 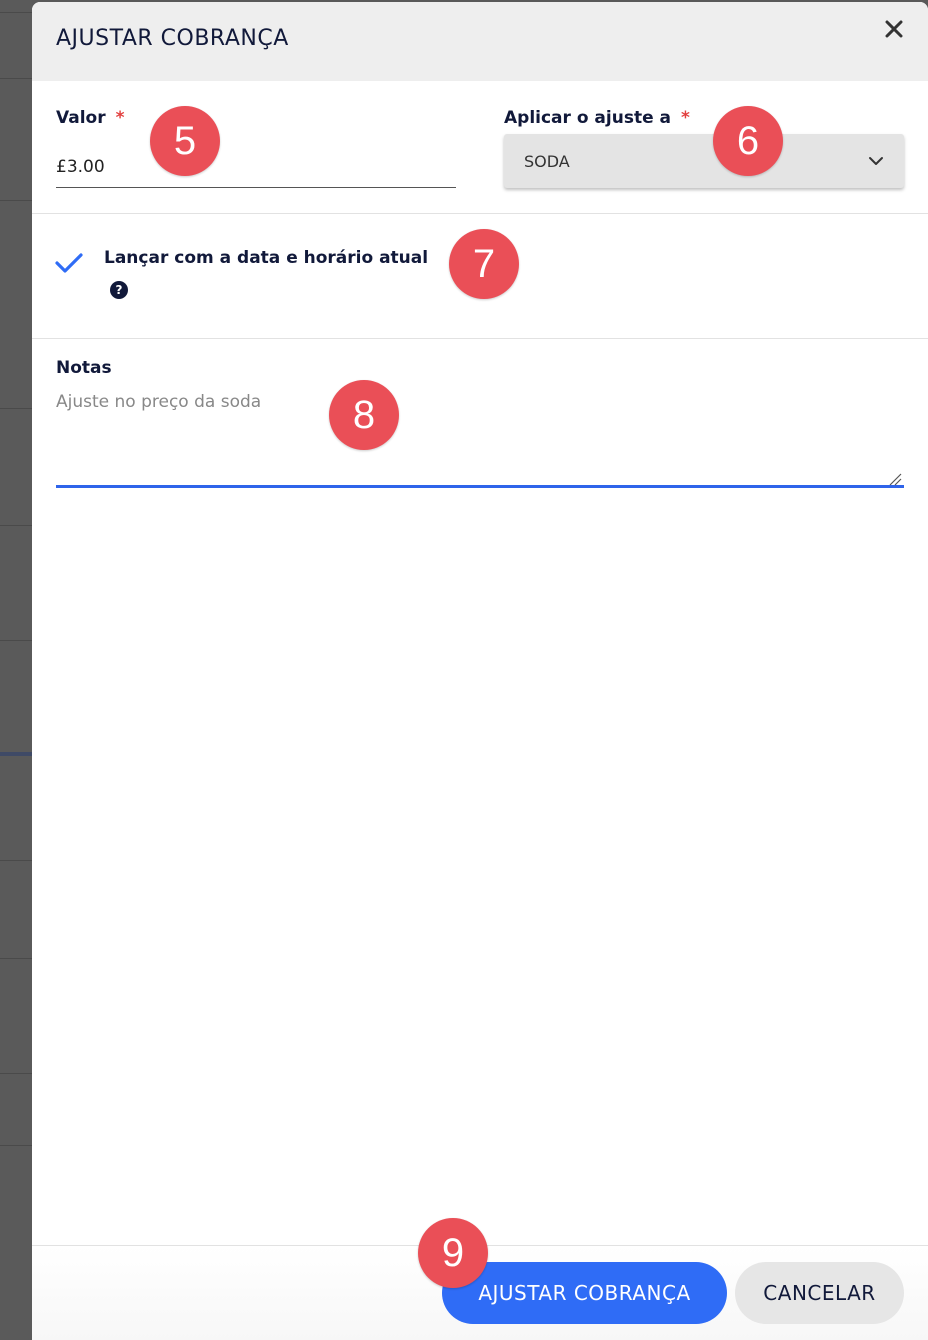 What do you see at coordinates (748, 141) in the screenshot?
I see `step-badge: 6` at bounding box center [748, 141].